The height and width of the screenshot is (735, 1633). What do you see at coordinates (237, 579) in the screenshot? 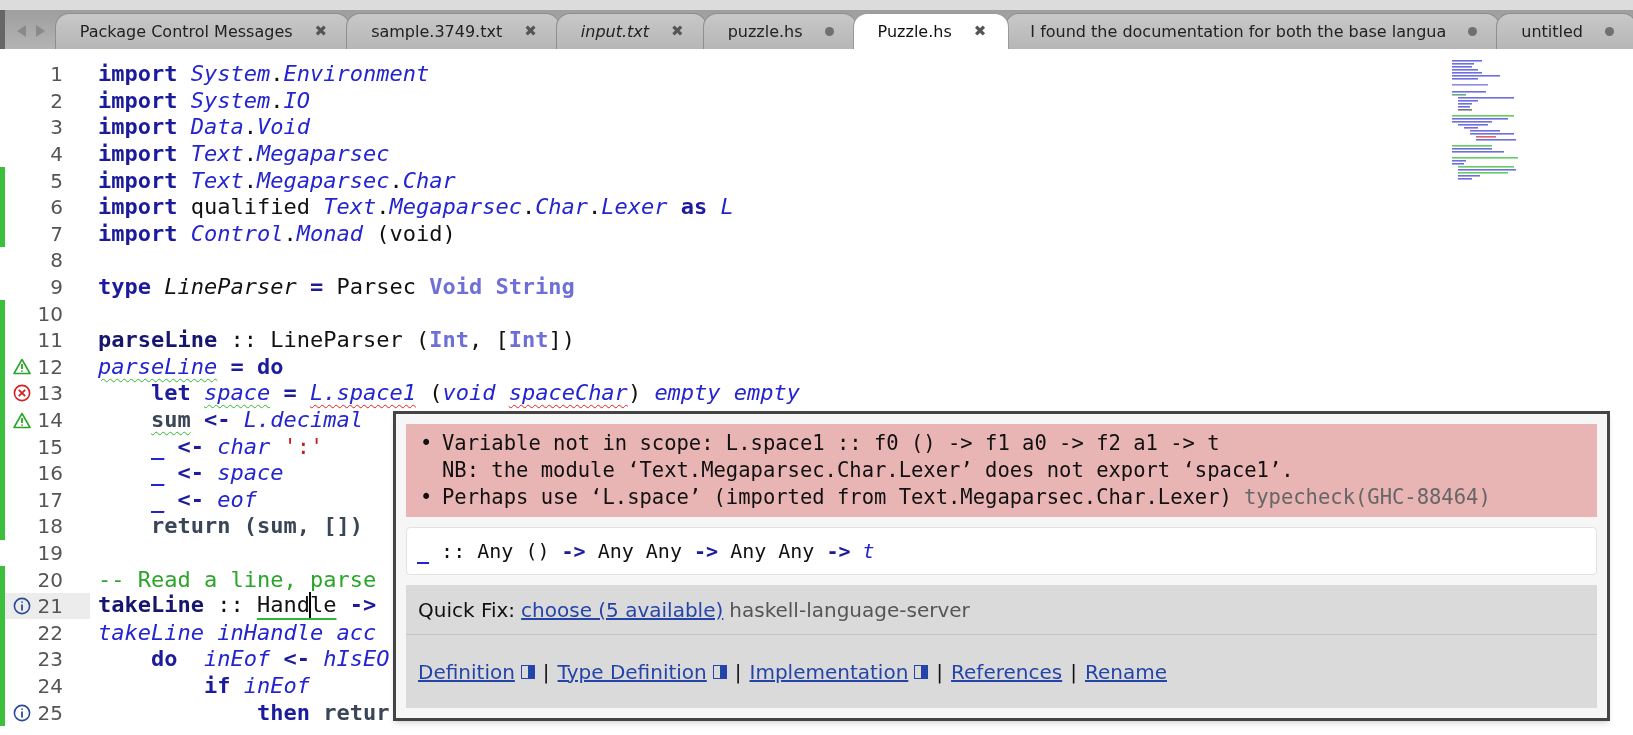
I see `code-line: -- Read a line, parse` at bounding box center [237, 579].